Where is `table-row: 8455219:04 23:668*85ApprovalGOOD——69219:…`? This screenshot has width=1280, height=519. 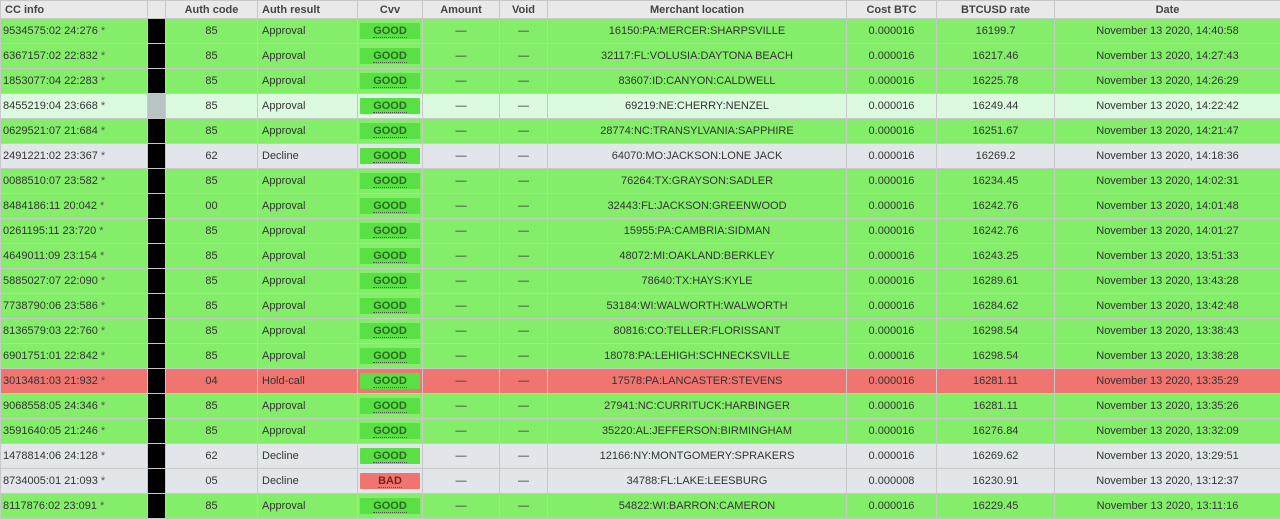 table-row: 8455219:04 23:668*85ApprovalGOOD——69219:… is located at coordinates (640, 106).